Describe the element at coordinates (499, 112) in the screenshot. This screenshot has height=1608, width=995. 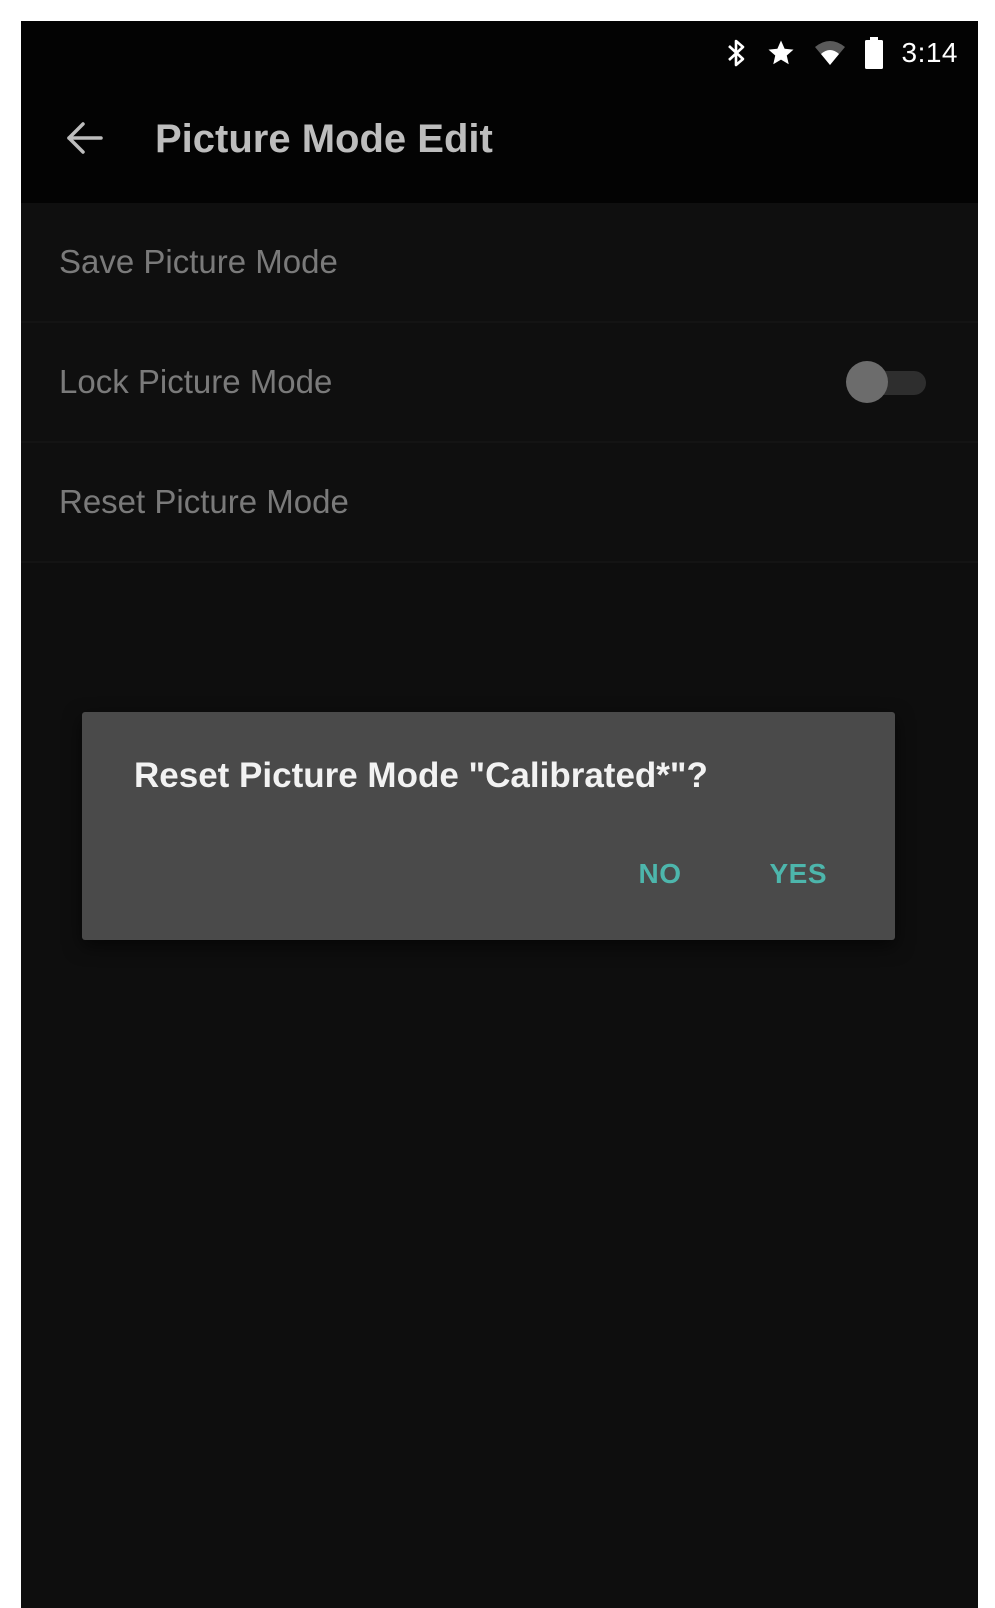
I see `app-bar: 3:14 Picture Mode Edit` at that location.